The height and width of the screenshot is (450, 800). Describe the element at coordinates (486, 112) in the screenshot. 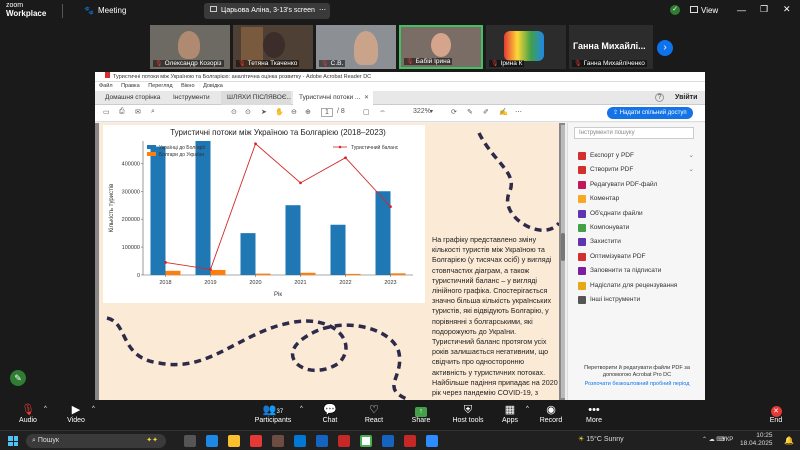

I see `highlight-icon: ✐` at that location.